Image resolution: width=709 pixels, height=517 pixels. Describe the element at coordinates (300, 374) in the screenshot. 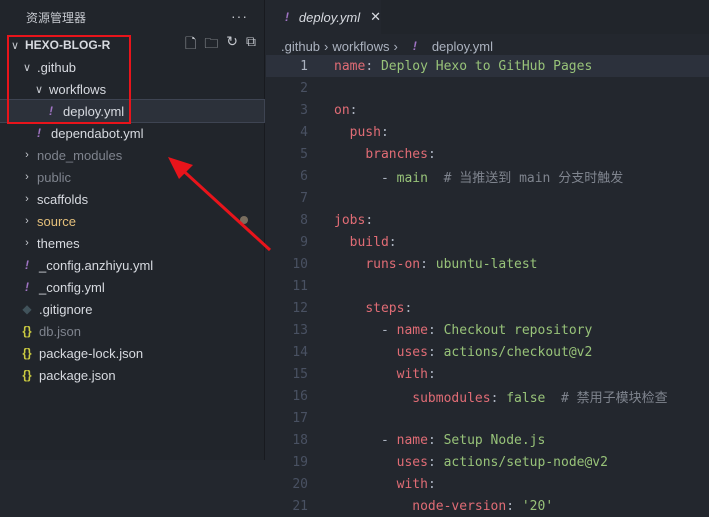

I see `line-number: 15` at that location.